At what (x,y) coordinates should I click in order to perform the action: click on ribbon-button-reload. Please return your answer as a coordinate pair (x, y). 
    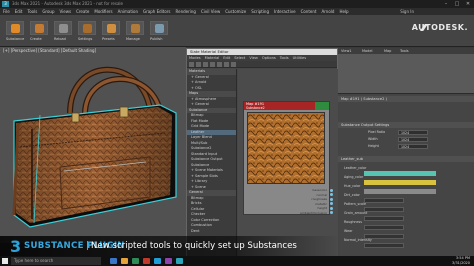
    Looking at the image, I should click on (63, 28).